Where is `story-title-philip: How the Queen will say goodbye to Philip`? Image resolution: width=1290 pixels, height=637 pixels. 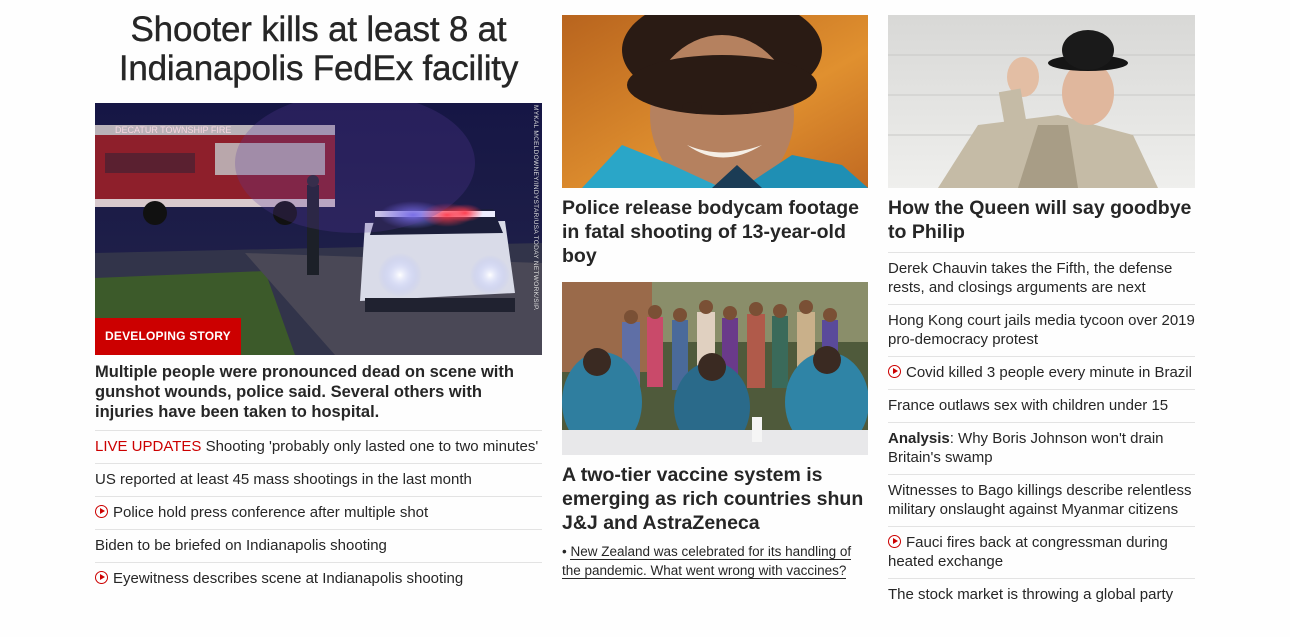
story-title-philip: How the Queen will say goodbye to Philip is located at coordinates (1041, 220).